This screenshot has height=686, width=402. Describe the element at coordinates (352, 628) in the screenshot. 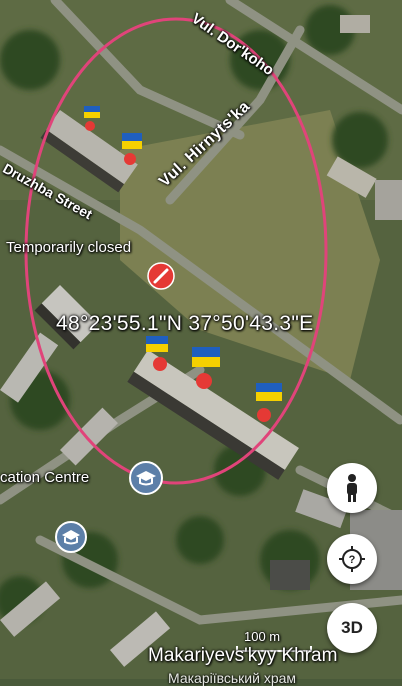

I see `three-d-button: 3D` at that location.